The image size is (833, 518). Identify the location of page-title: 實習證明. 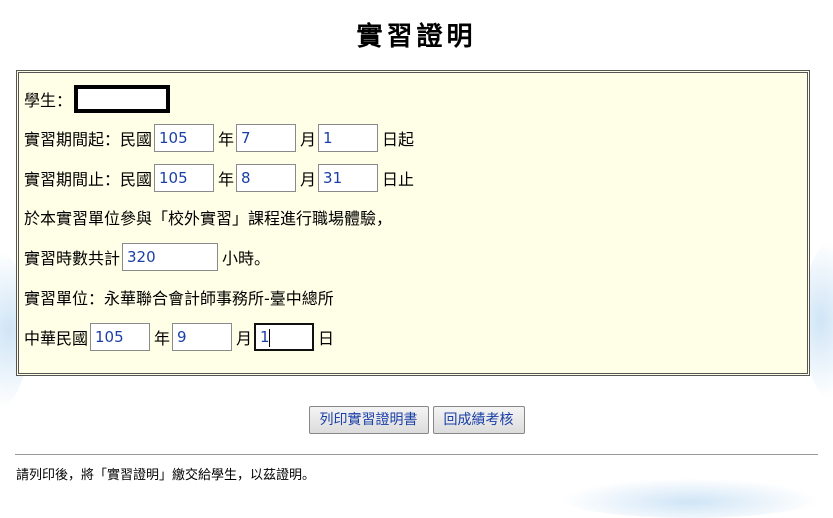
(416, 37).